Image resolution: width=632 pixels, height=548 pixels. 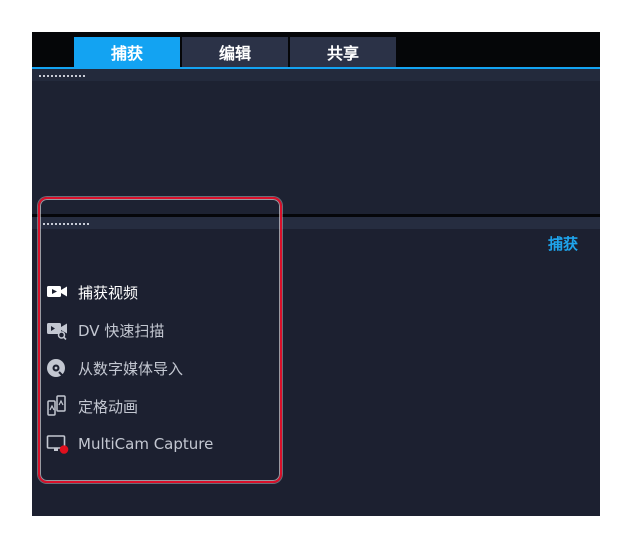 I want to click on tab-edit: 编辑, so click(x=235, y=52).